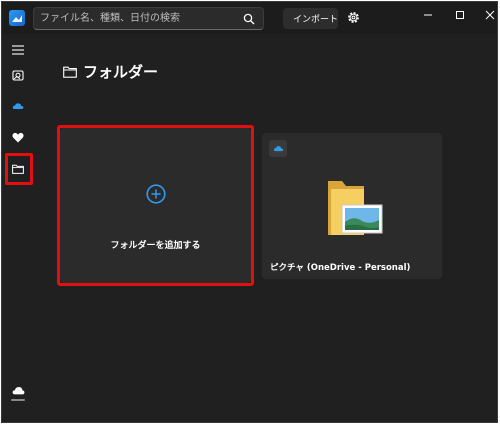  I want to click on page-header: フォルダー, so click(110, 71).